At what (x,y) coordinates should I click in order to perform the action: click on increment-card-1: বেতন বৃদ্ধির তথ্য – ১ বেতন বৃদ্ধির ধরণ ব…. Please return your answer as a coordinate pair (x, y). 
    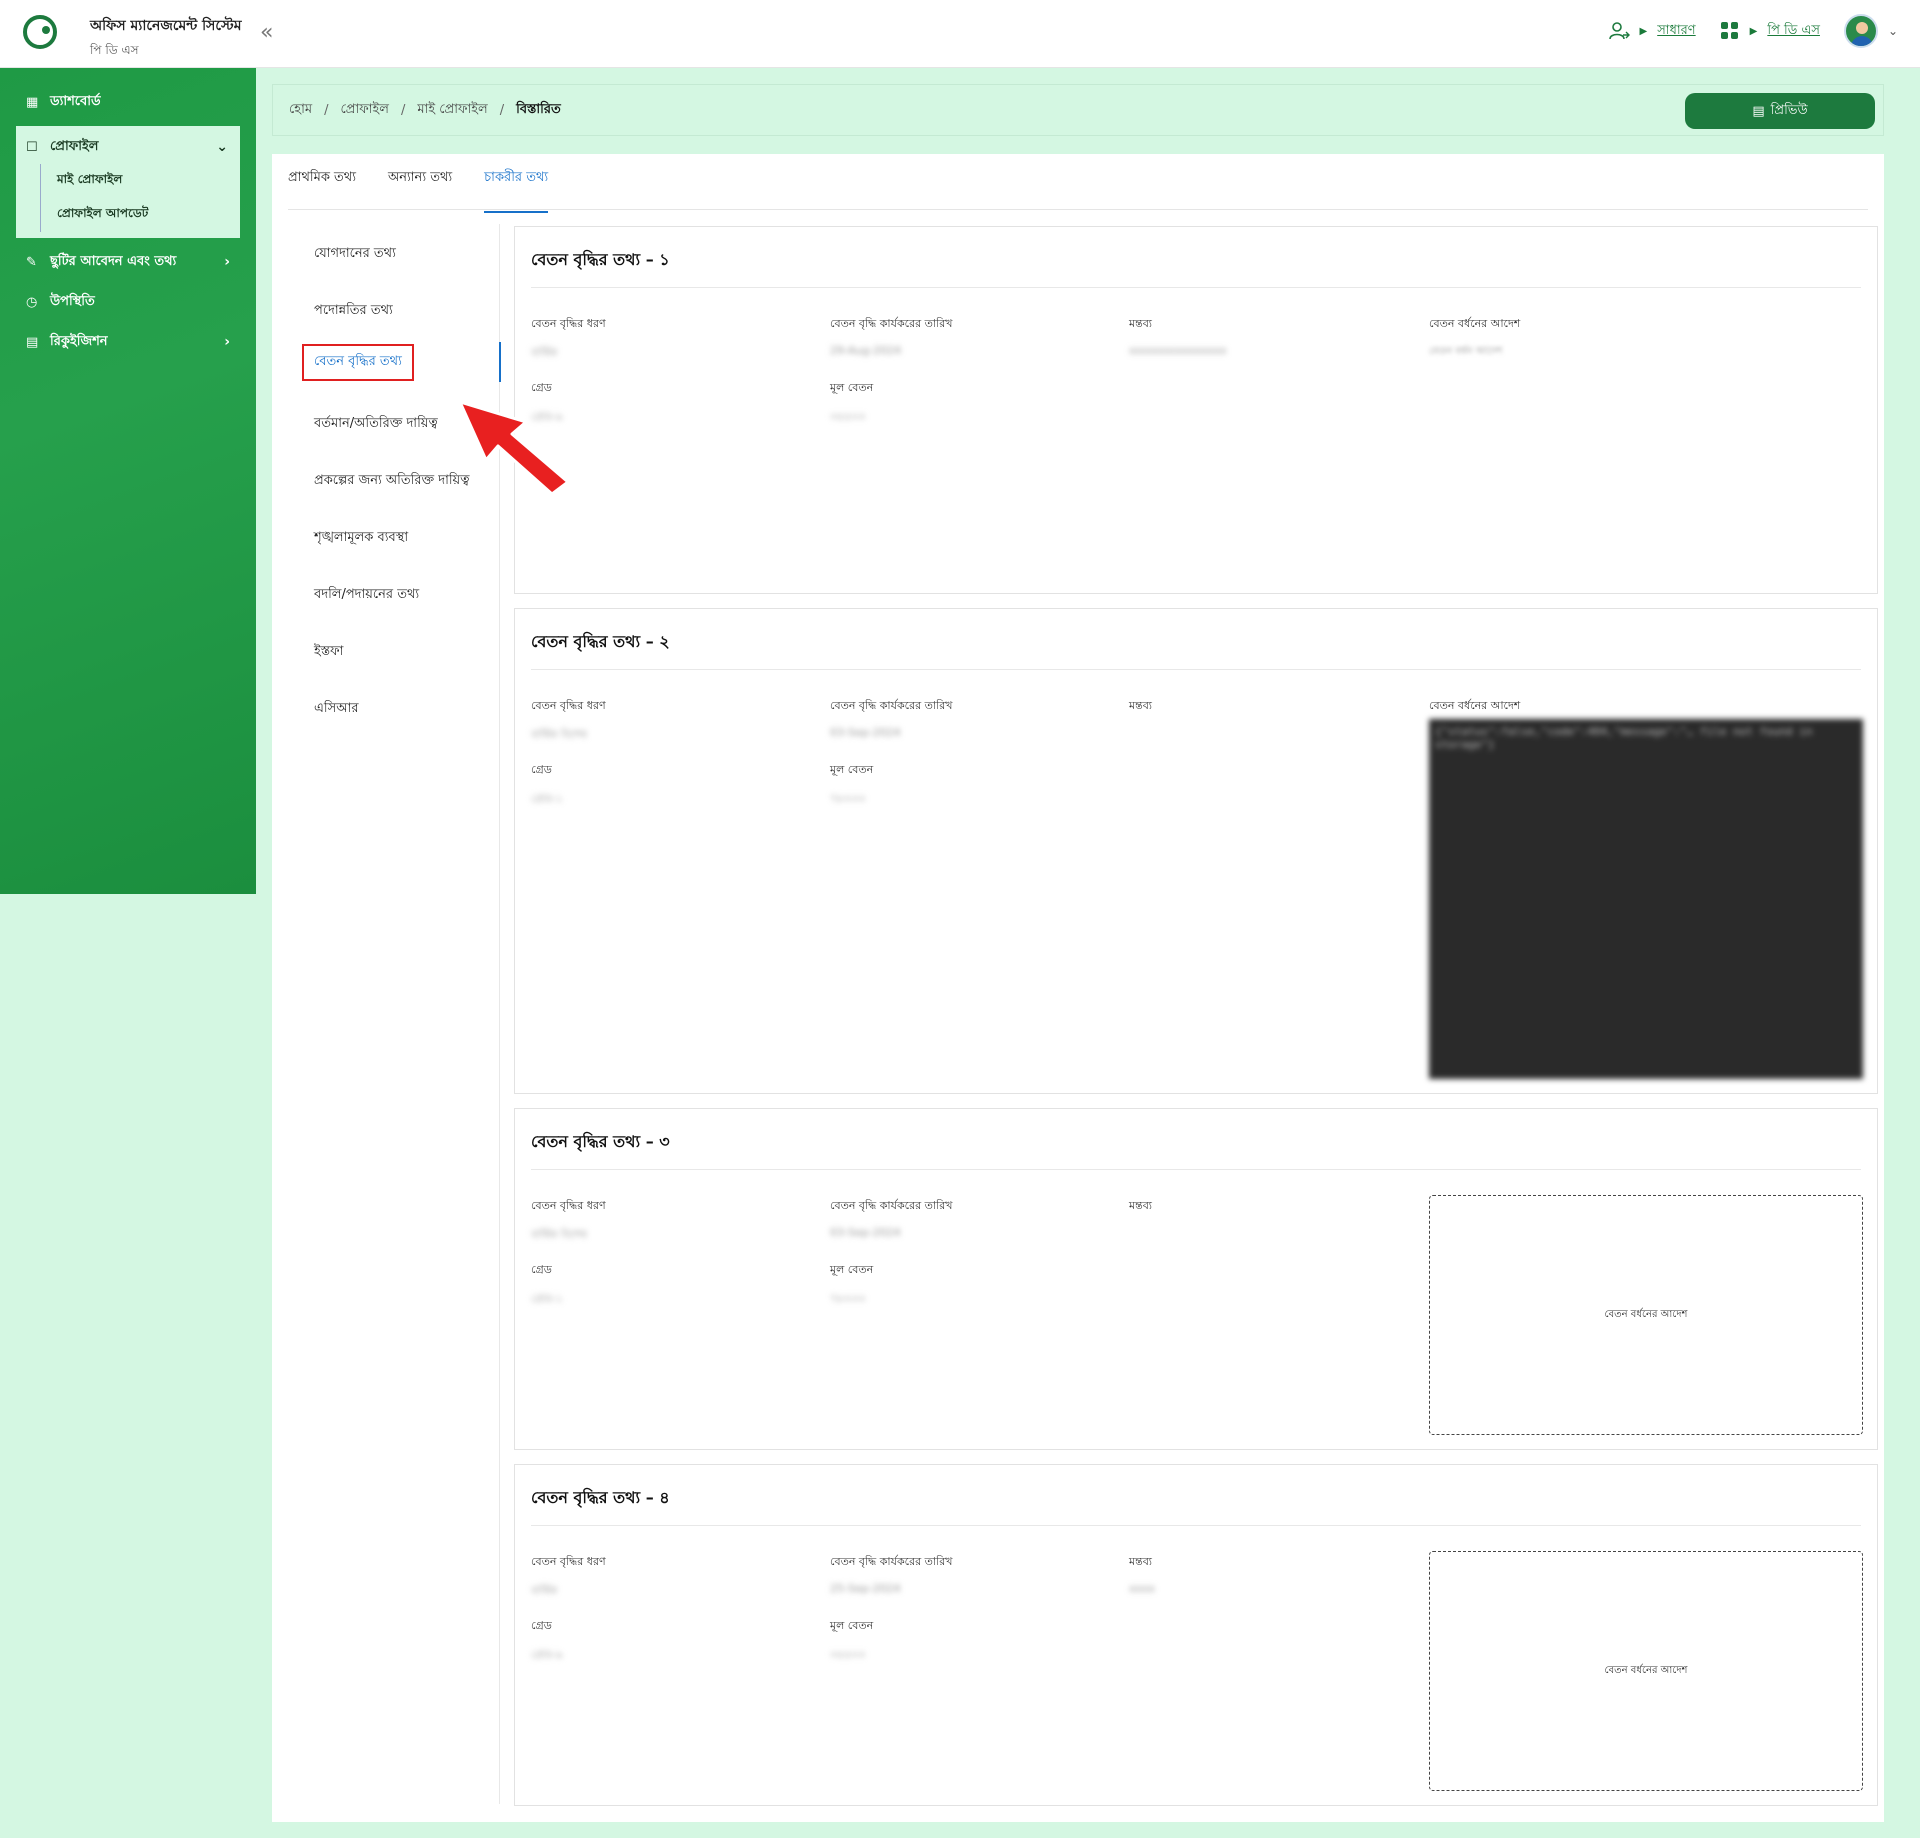
    Looking at the image, I should click on (1196, 410).